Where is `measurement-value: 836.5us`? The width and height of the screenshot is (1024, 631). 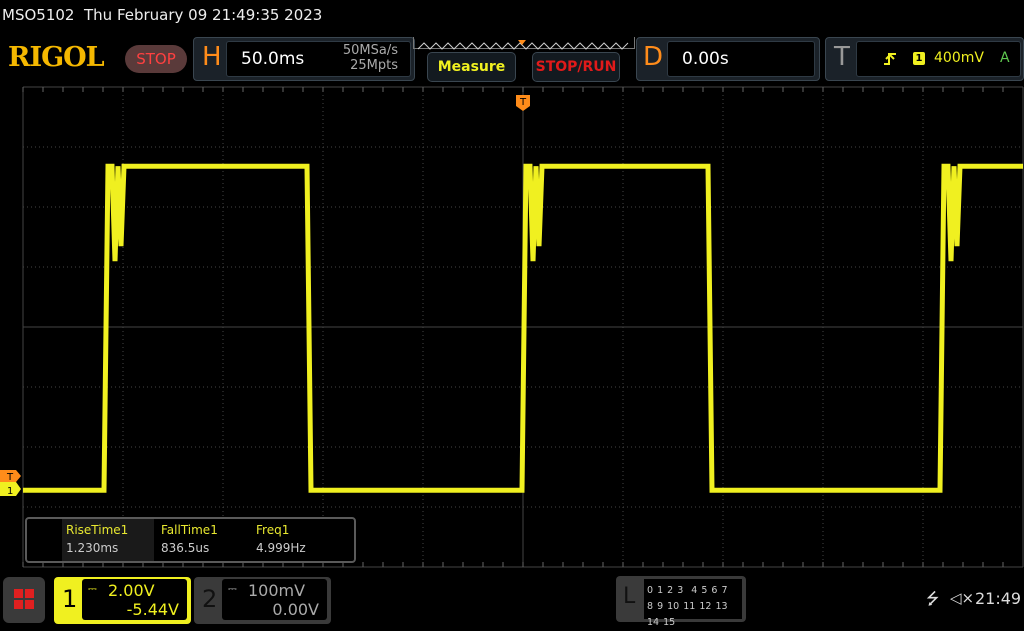 measurement-value: 836.5us is located at coordinates (185, 548).